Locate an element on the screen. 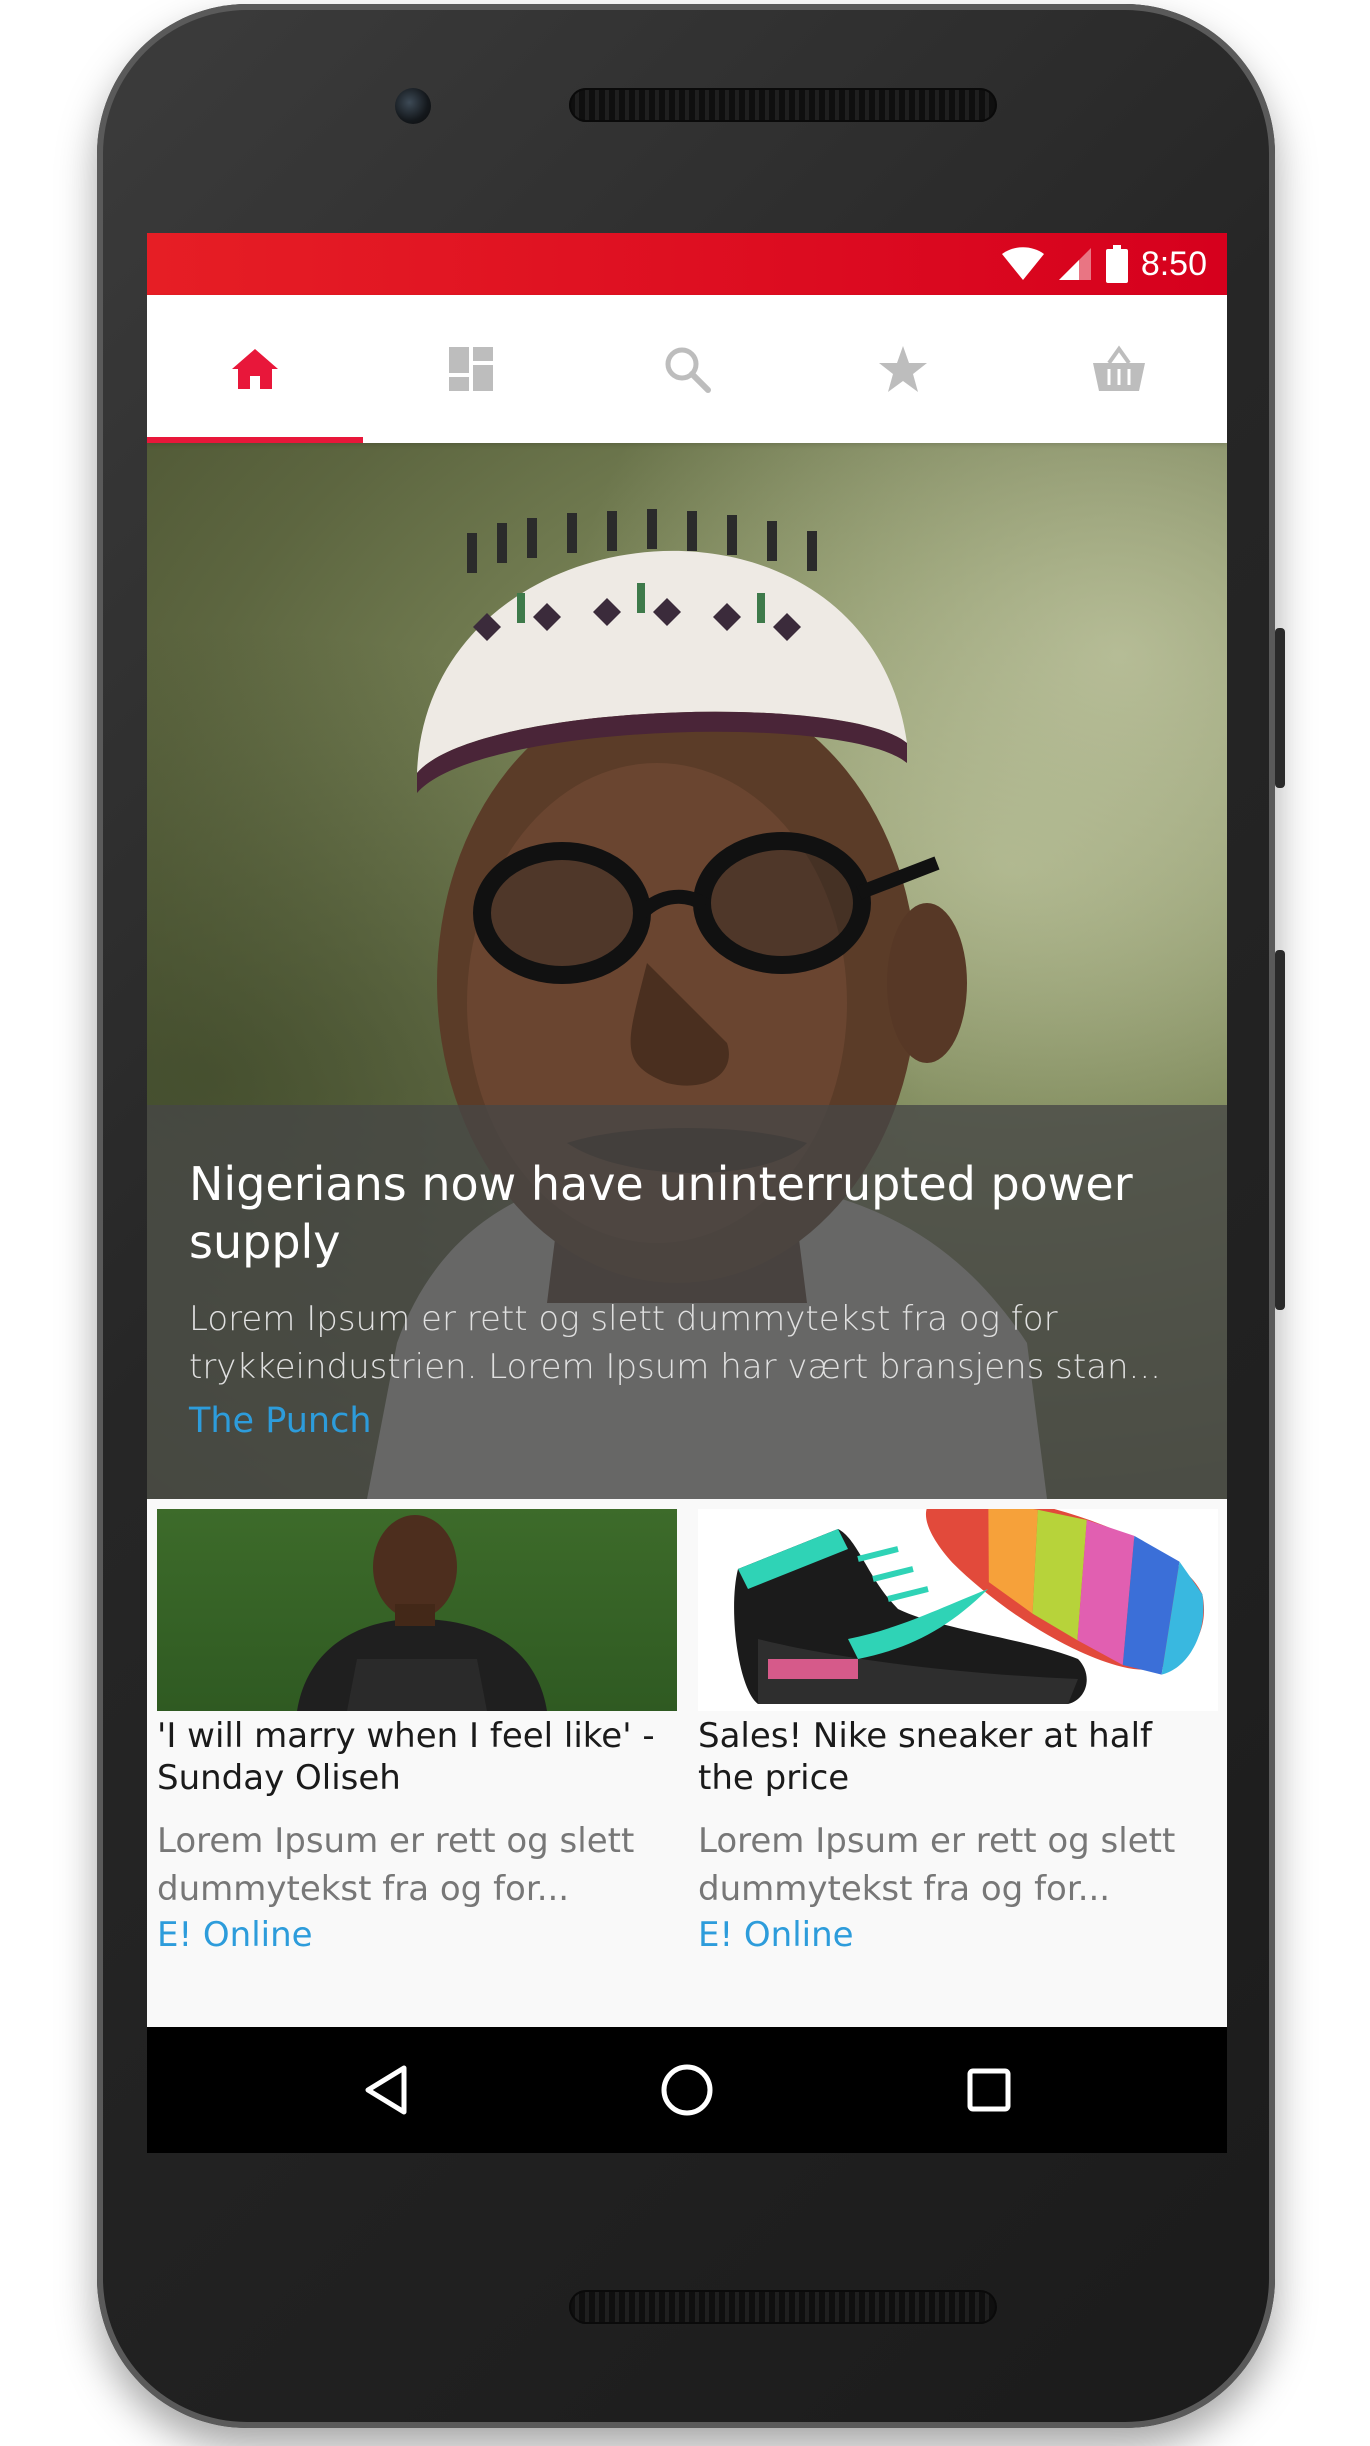 Image resolution: width=1370 pixels, height=2446 pixels. tab-favorites is located at coordinates (903, 369).